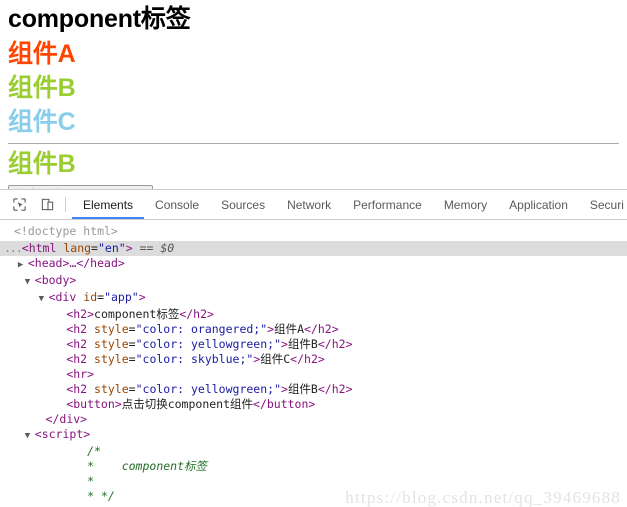 This screenshot has height=507, width=627. Describe the element at coordinates (177, 204) in the screenshot. I see `tab-console: Console` at that location.